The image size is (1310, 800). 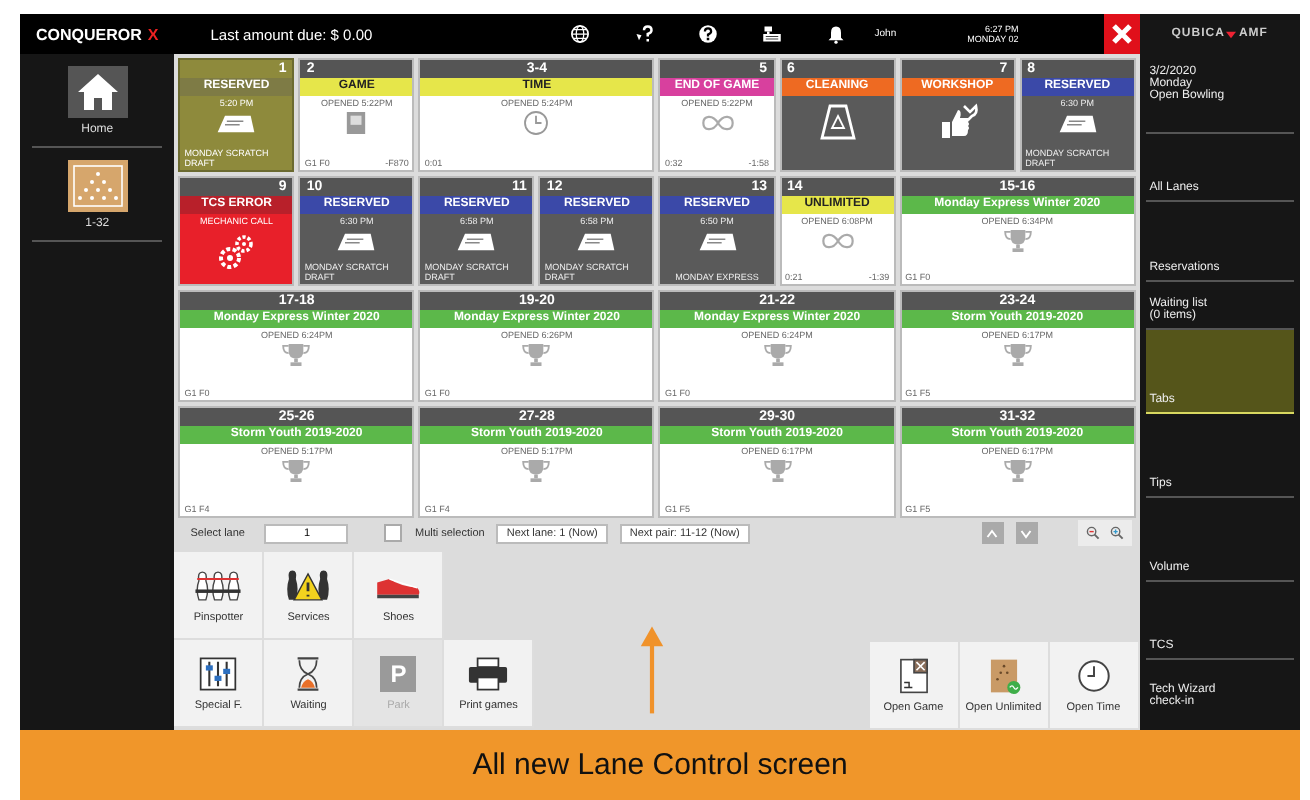 I want to click on parking-sign: P, so click(x=398, y=673).